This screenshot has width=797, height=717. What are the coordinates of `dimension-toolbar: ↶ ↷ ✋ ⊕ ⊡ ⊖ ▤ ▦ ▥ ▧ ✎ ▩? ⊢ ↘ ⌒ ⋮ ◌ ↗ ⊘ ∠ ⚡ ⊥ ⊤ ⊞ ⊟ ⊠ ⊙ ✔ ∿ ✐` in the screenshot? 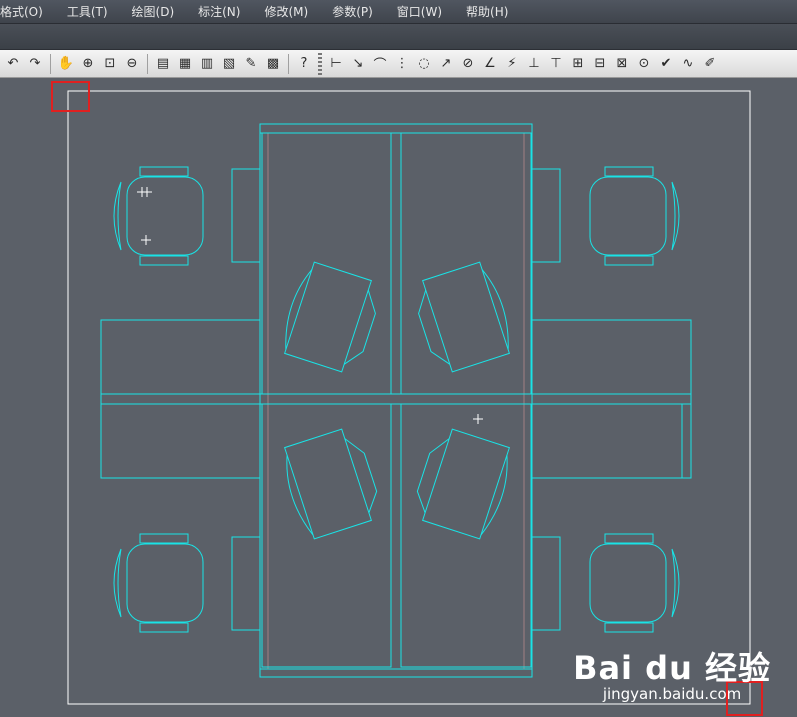 It's located at (398, 64).